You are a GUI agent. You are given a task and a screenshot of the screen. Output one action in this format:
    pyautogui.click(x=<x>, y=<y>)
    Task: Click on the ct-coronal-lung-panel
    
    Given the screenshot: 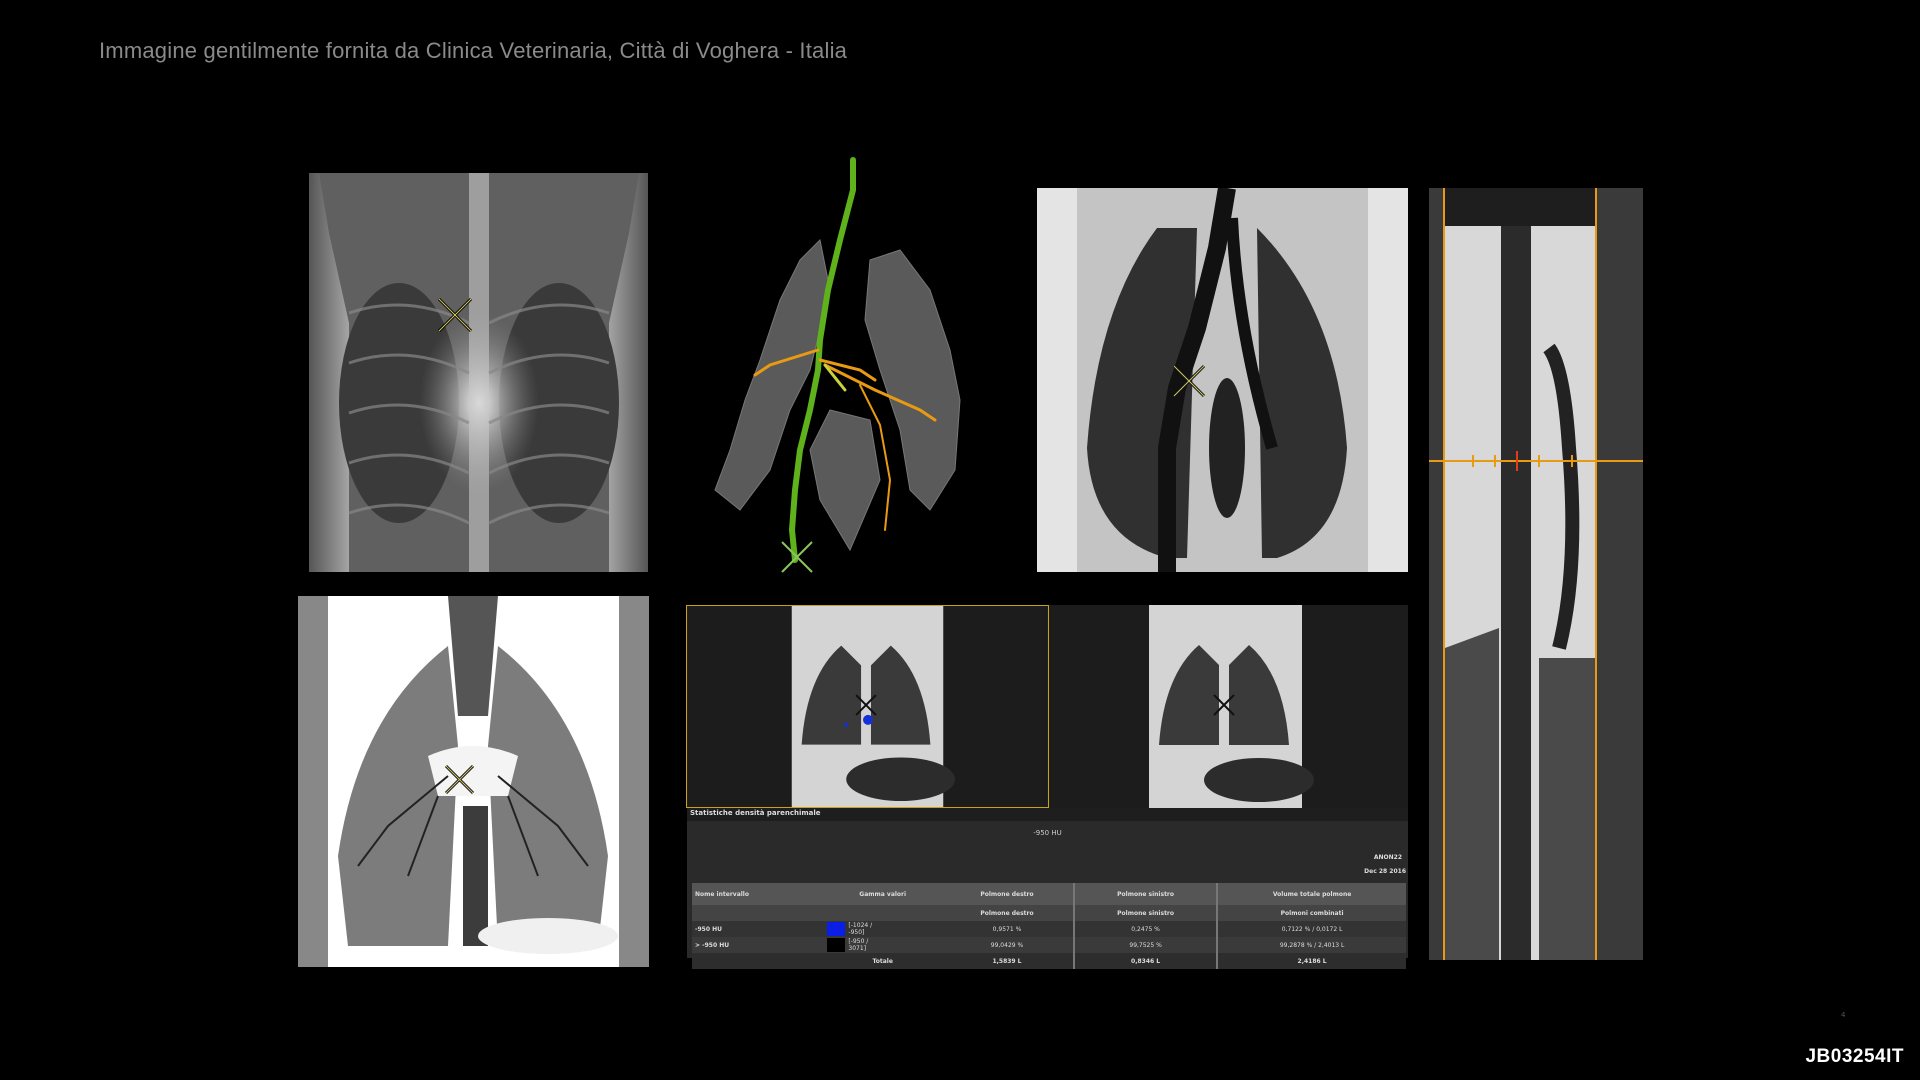 What is the action you would take?
    pyautogui.click(x=473, y=781)
    